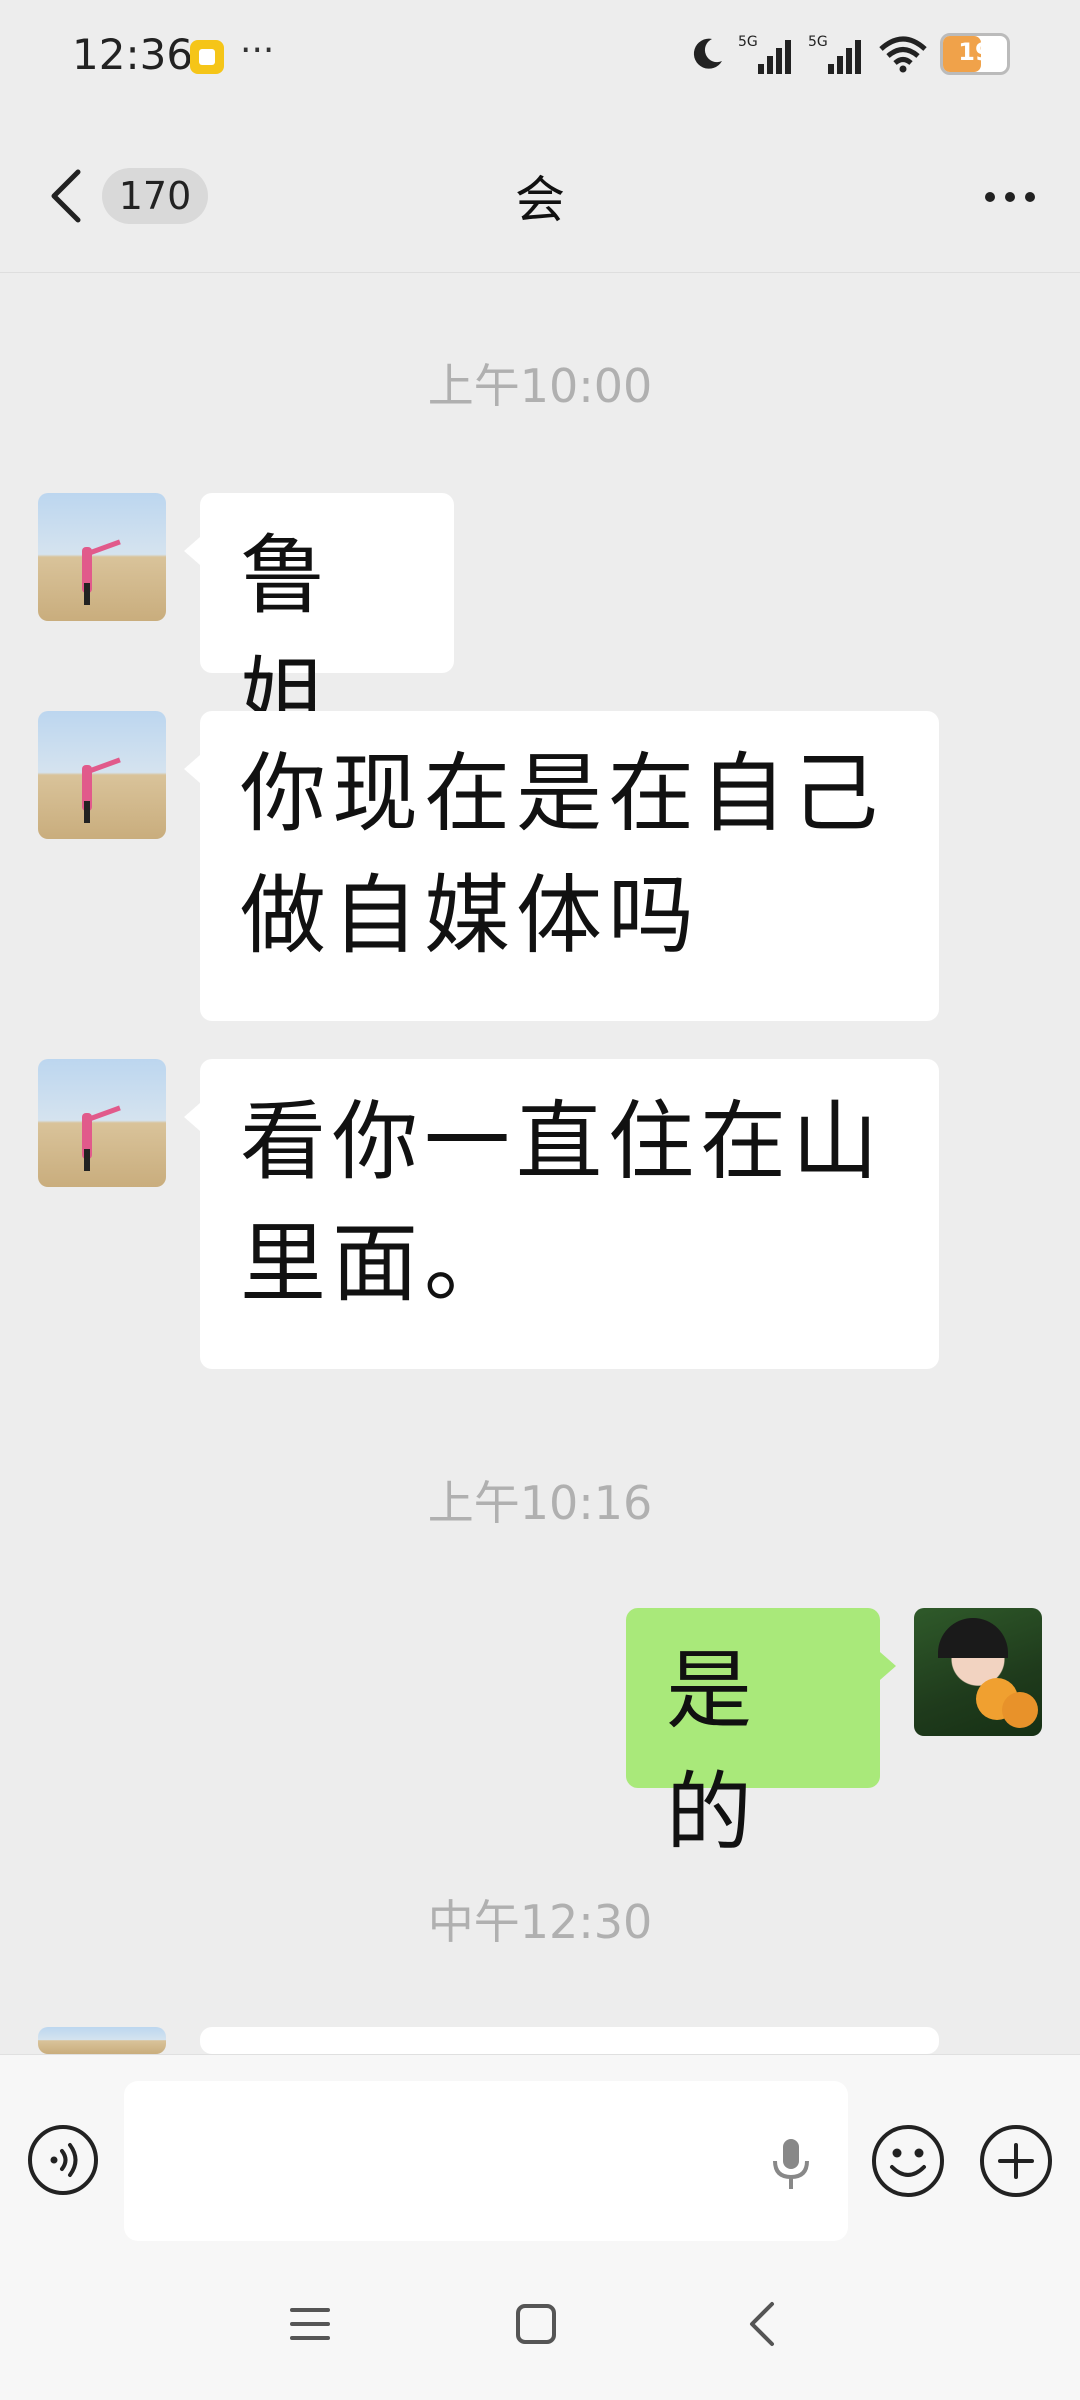 The image size is (1080, 2400). I want to click on recent-apps-icon, so click(310, 2324).